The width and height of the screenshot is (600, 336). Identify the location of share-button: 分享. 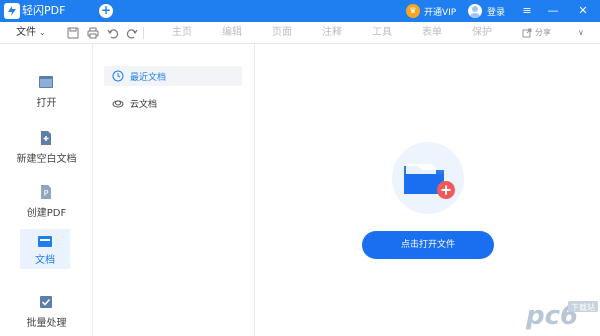
(536, 33).